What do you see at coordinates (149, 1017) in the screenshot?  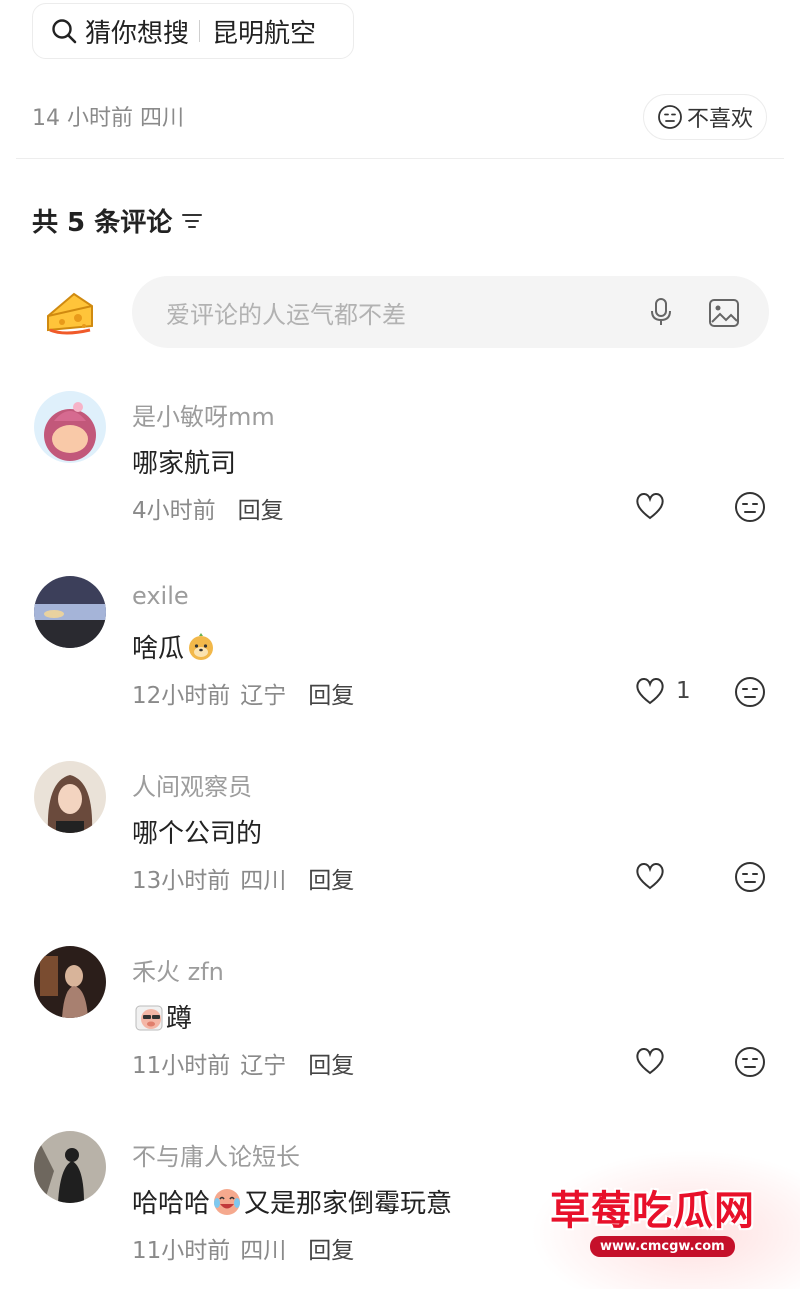 I see `pig-emoji-icon` at bounding box center [149, 1017].